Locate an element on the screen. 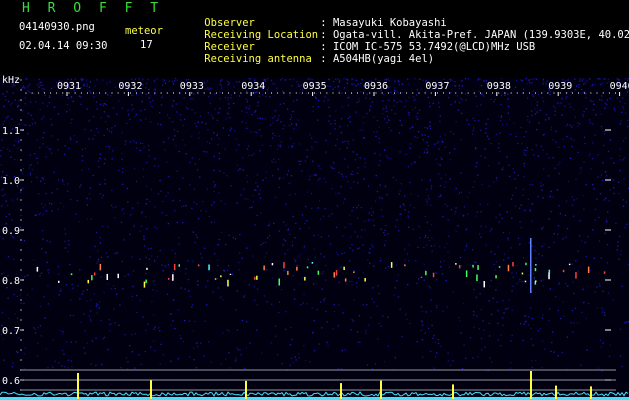 Image resolution: width=629 pixels, height=400 pixels. x-tick-label: 0931 is located at coordinates (69, 86).